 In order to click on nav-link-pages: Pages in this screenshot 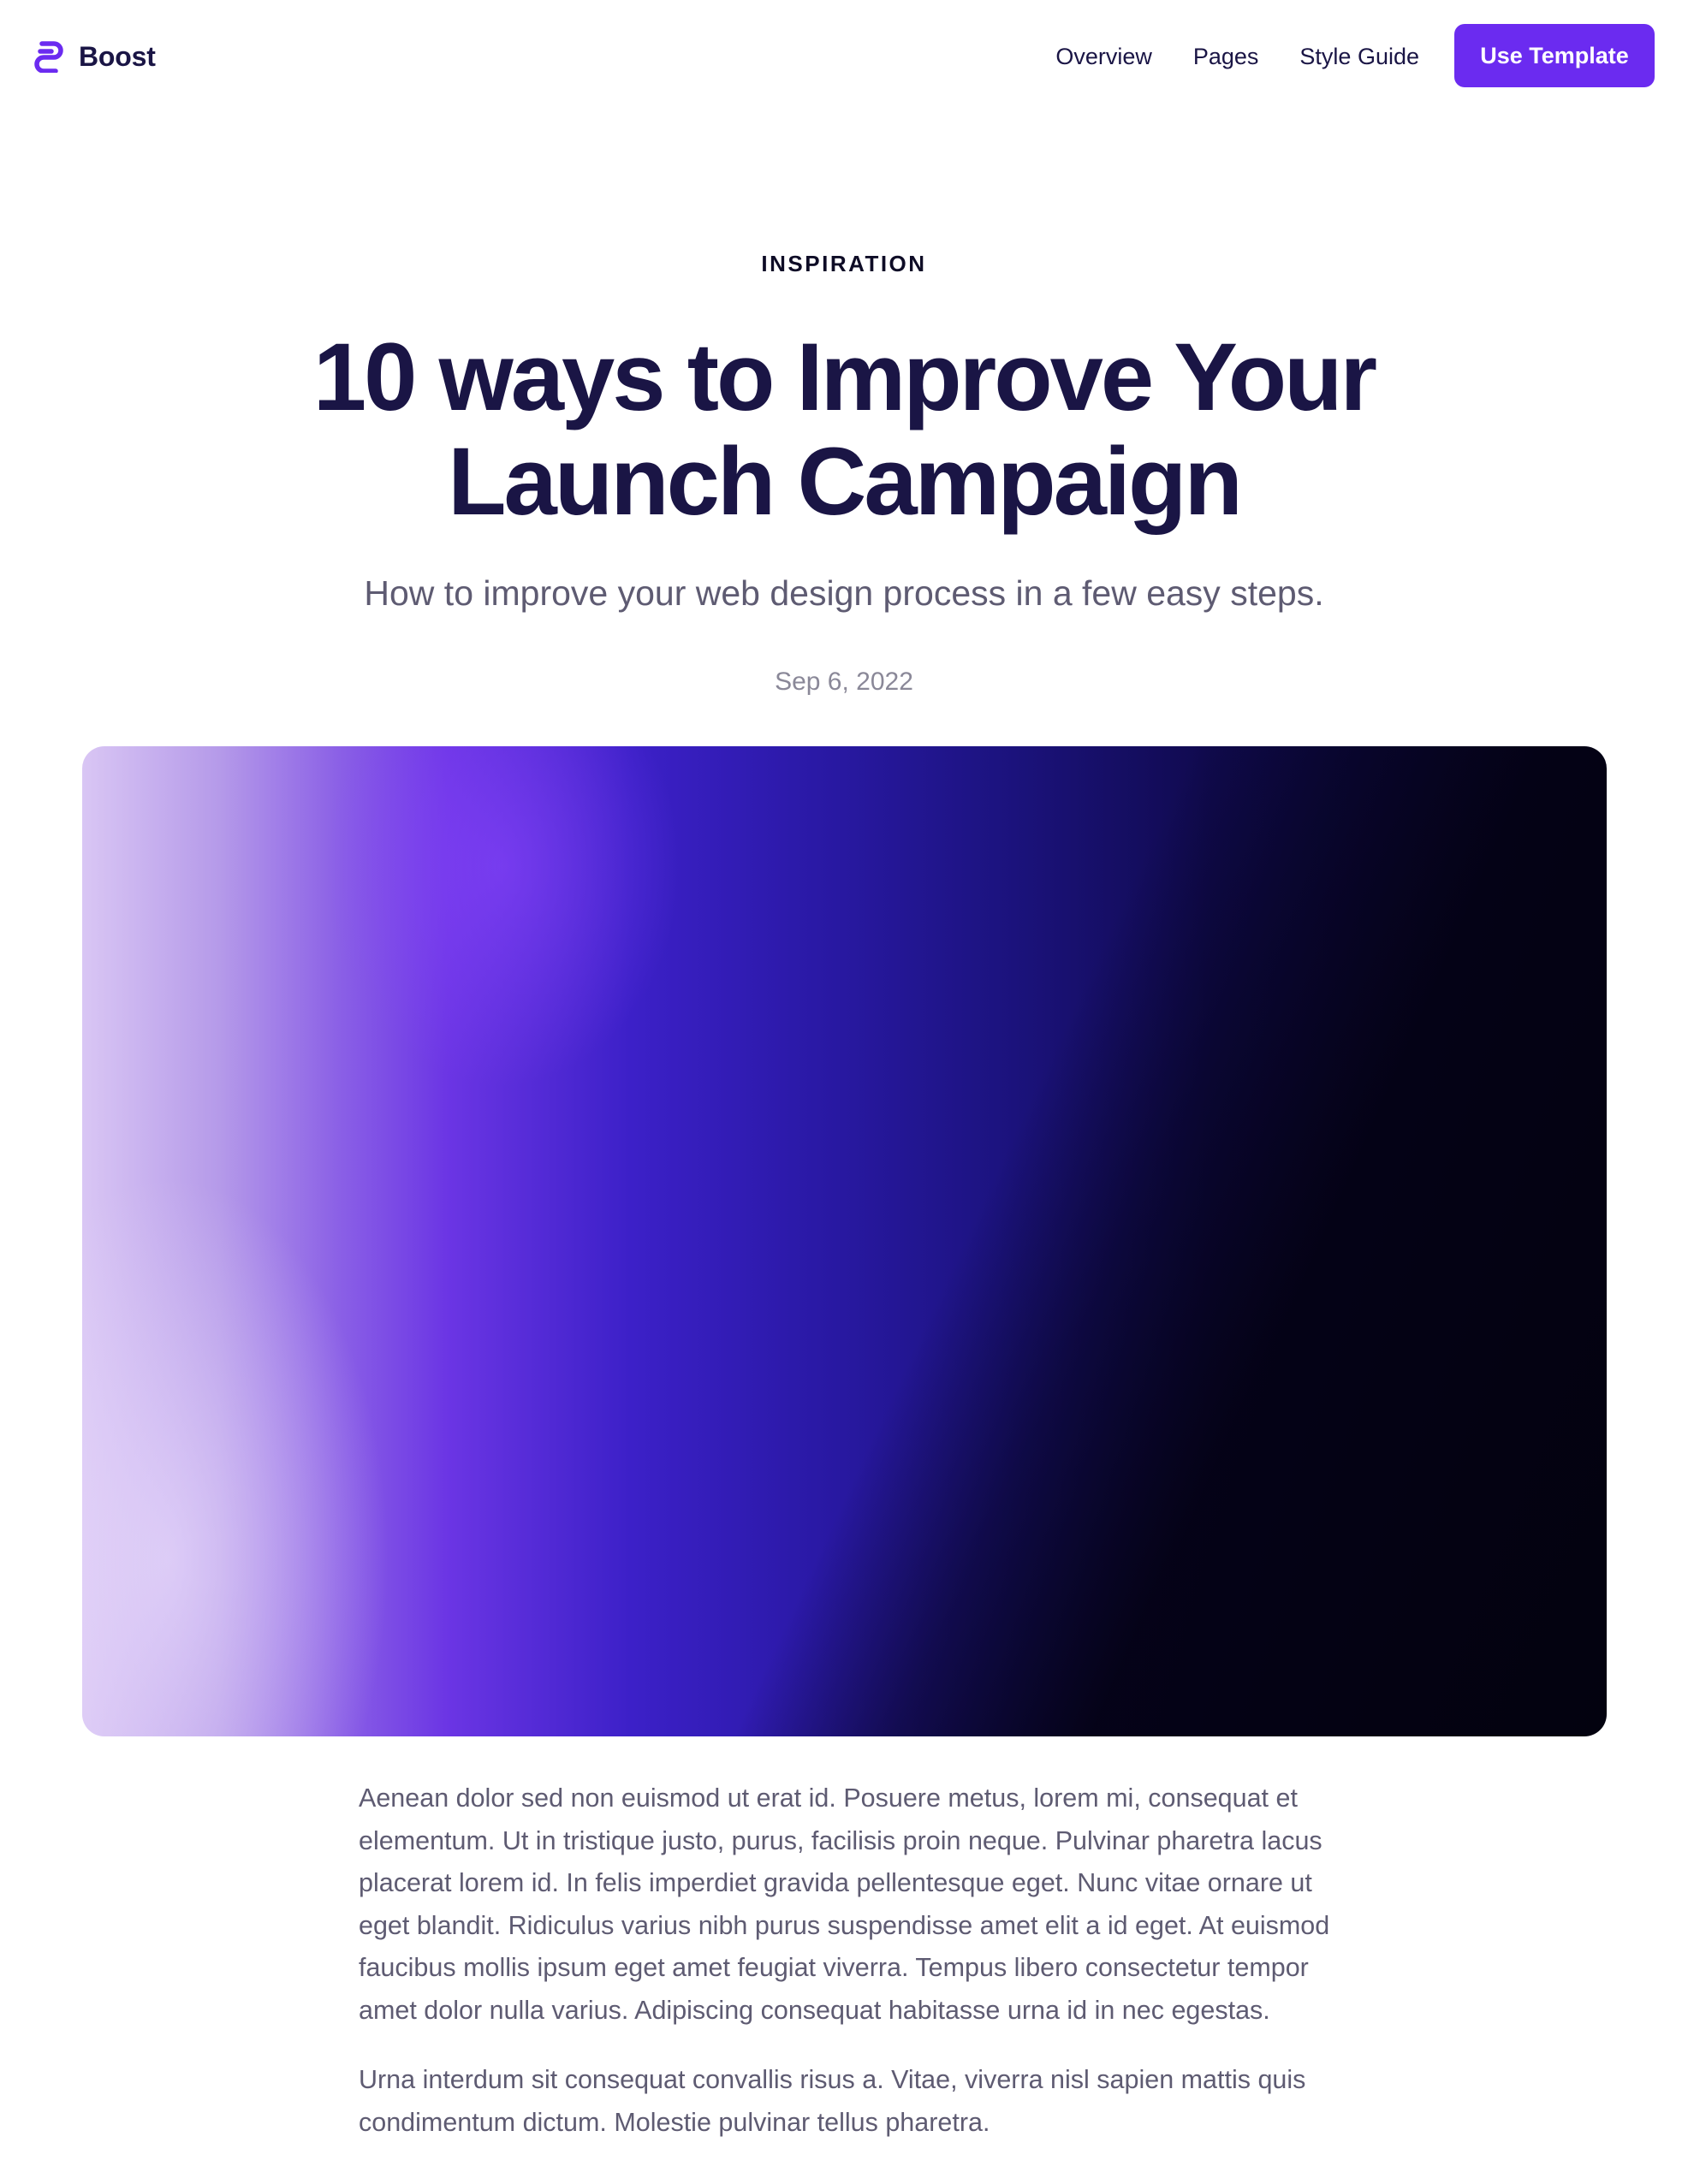, I will do `click(1226, 57)`.